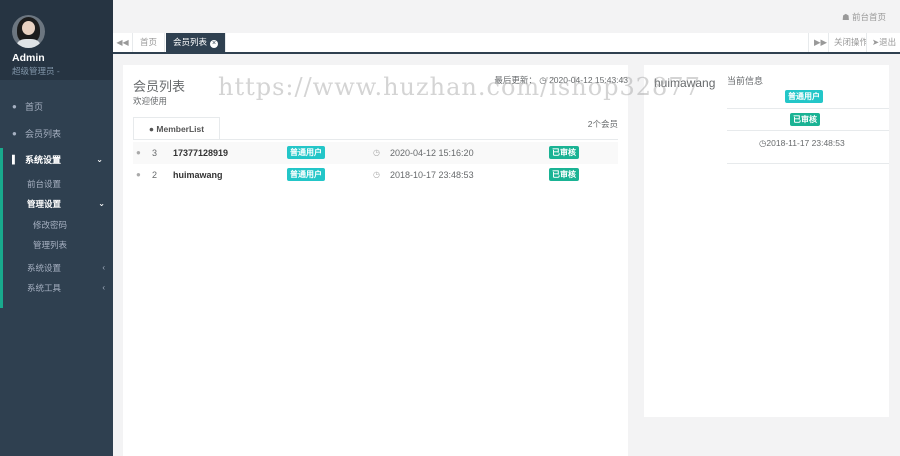  I want to click on tab-scroll-left-button: ◀◀, so click(123, 42).